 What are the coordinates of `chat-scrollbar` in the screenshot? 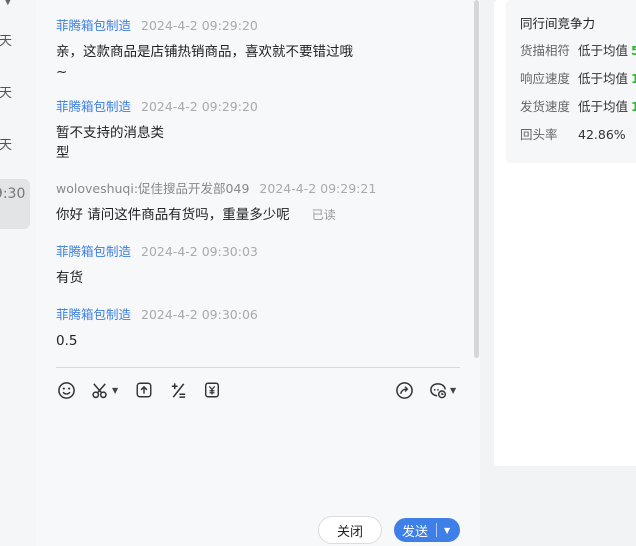 It's located at (476, 179).